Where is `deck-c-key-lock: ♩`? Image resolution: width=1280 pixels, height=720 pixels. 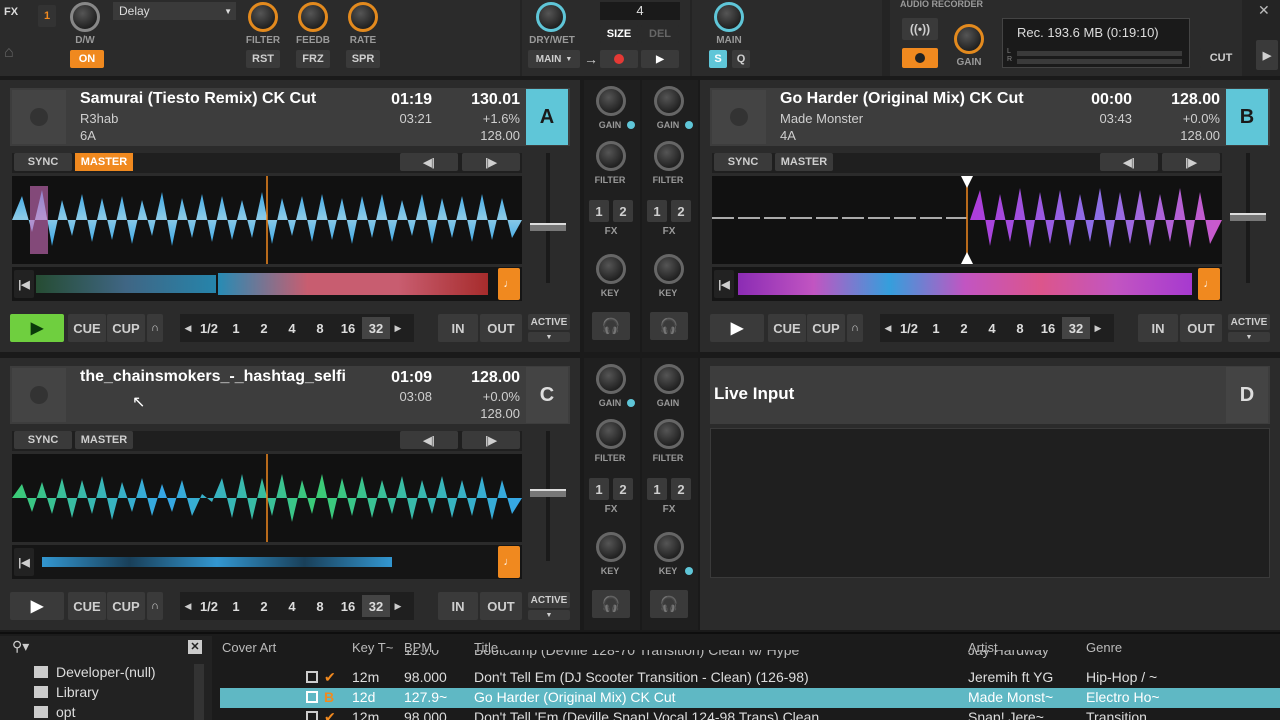
deck-c-key-lock: ♩ is located at coordinates (509, 562).